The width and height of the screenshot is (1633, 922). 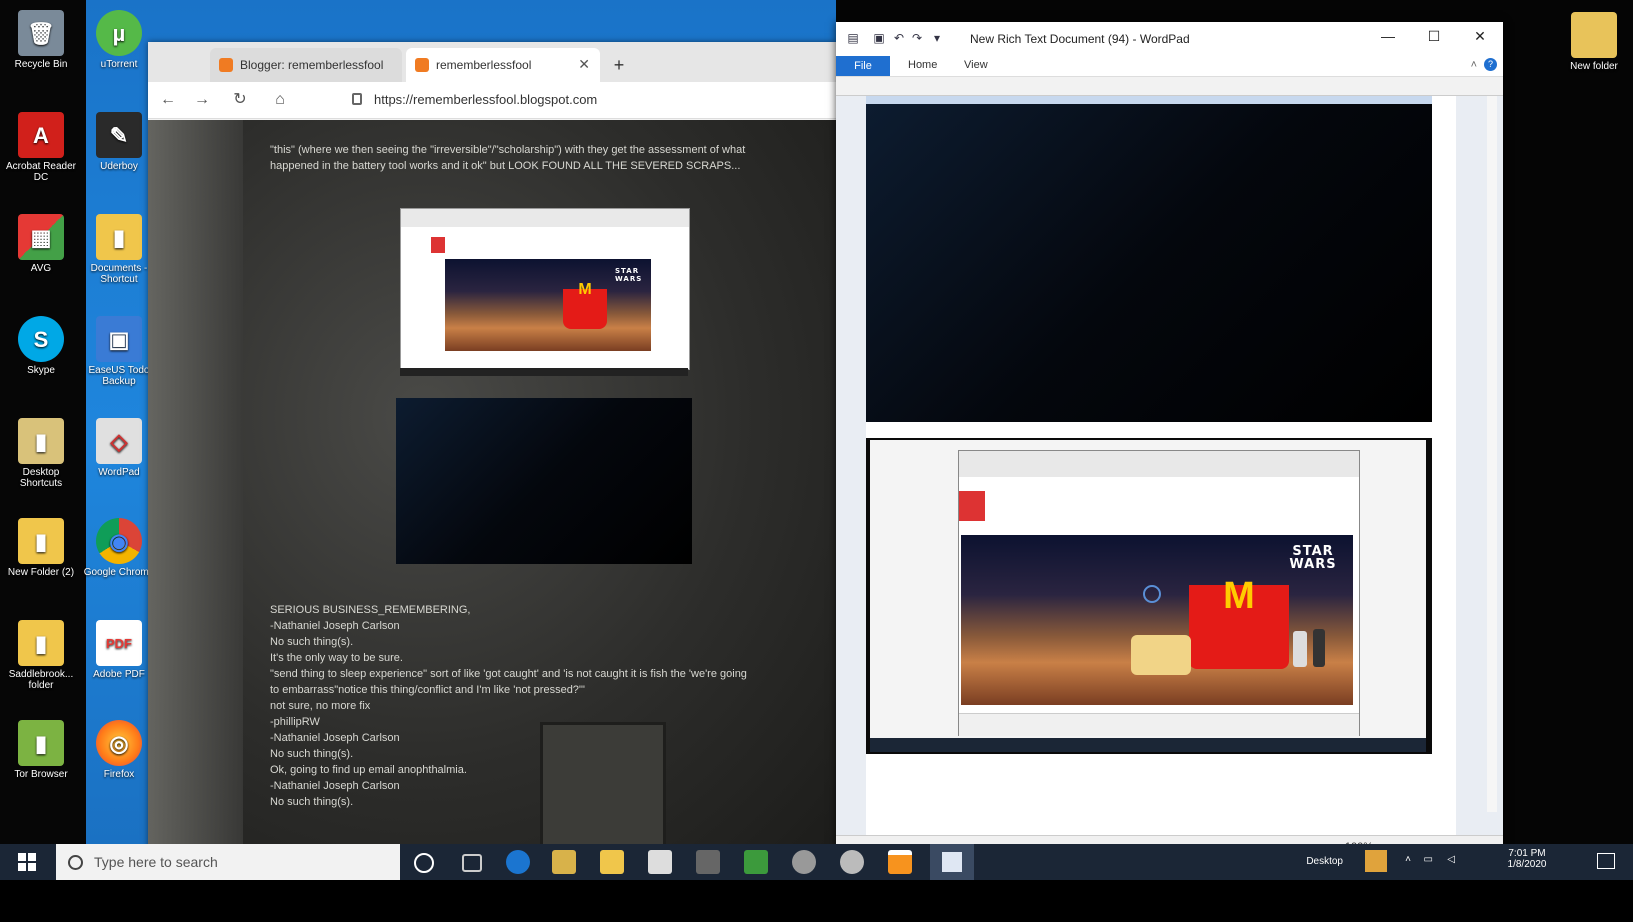 I want to click on desktop-icon-adobe-pdf: PDF Adobe PDF, so click(x=119, y=650).